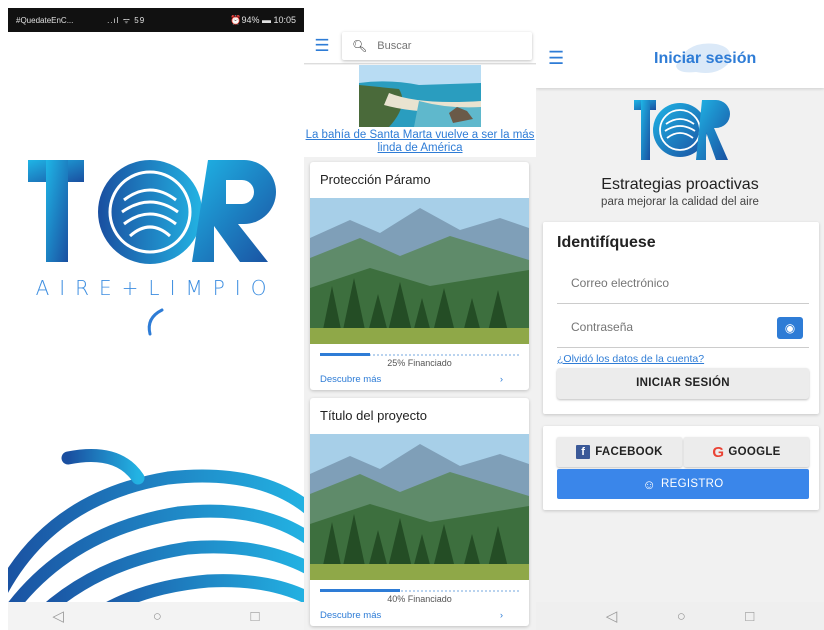 Image resolution: width=824 pixels, height=630 pixels. I want to click on password-field: ◉, so click(683, 328).